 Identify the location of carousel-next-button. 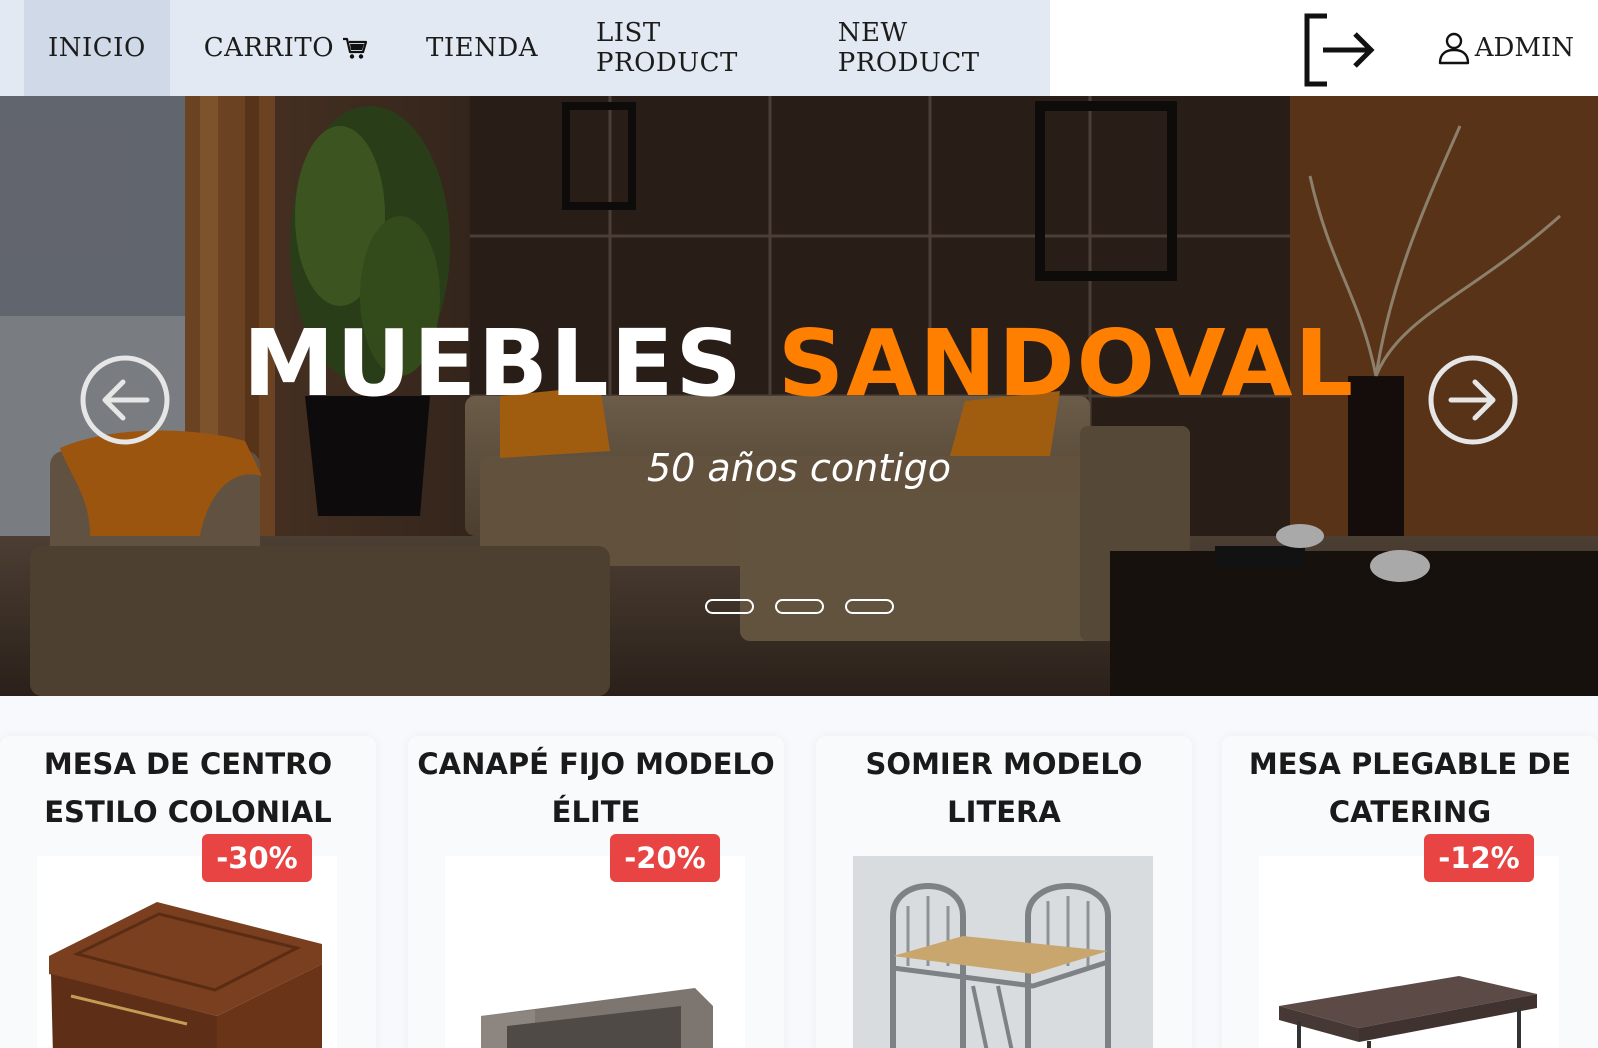
(1473, 400).